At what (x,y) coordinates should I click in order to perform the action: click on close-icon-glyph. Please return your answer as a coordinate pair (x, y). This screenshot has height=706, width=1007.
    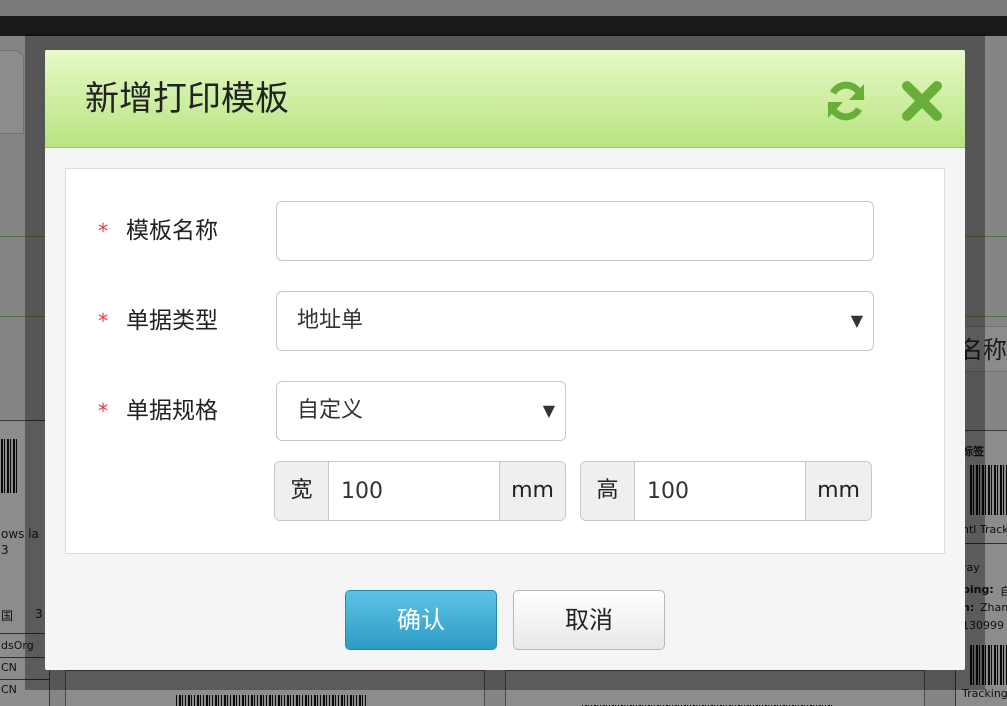
    Looking at the image, I should click on (922, 101).